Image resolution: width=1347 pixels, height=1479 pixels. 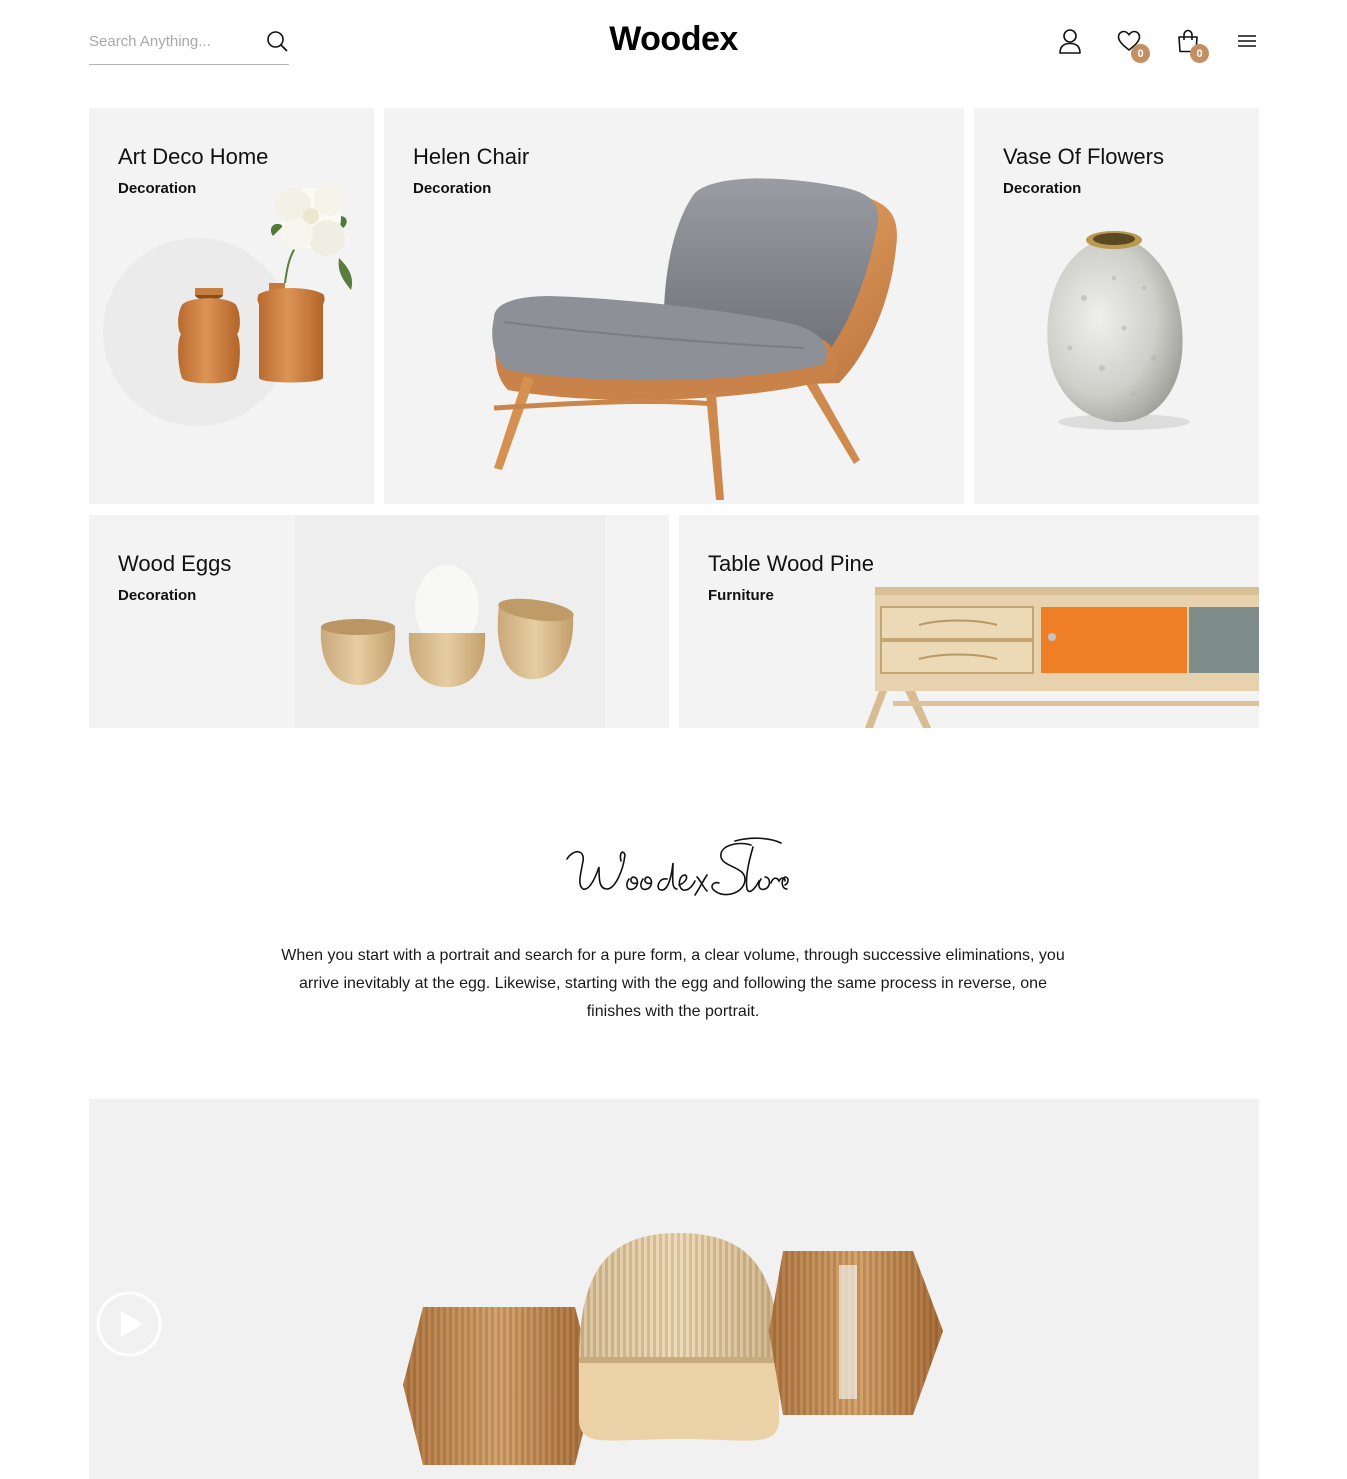 I want to click on signature-logo, so click(x=677, y=866).